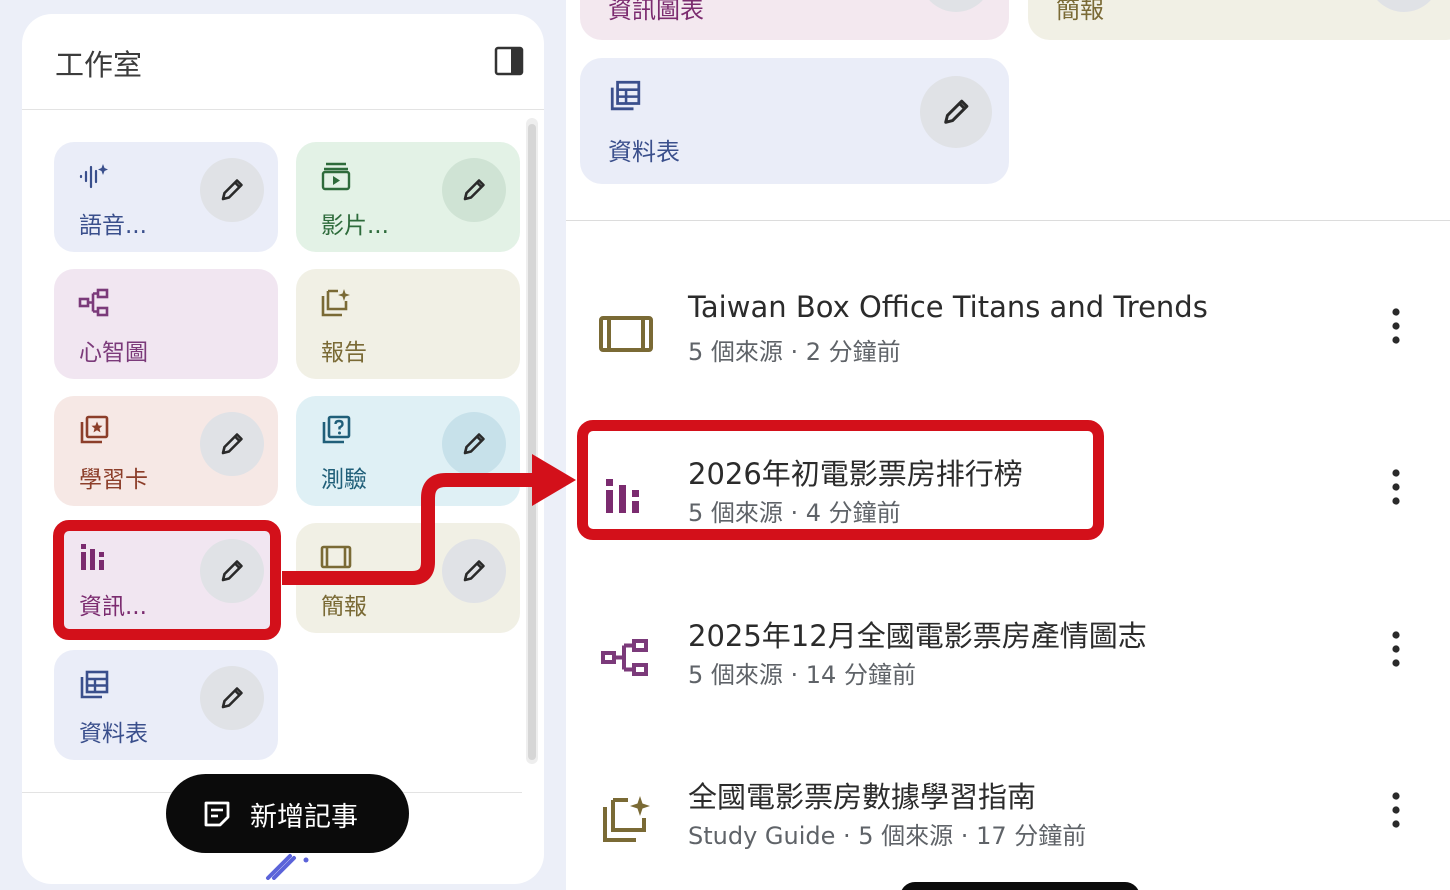 This screenshot has height=890, width=1450. I want to click on note-item: 2025年12月全國電影票房產情圖志 5 個來源 · 14 分鐘前, so click(1008, 660).